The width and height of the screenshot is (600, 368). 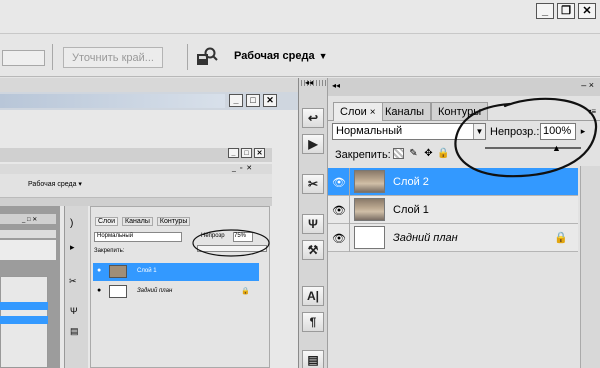 What do you see at coordinates (313, 144) in the screenshot?
I see `actions-icon: ▶` at bounding box center [313, 144].